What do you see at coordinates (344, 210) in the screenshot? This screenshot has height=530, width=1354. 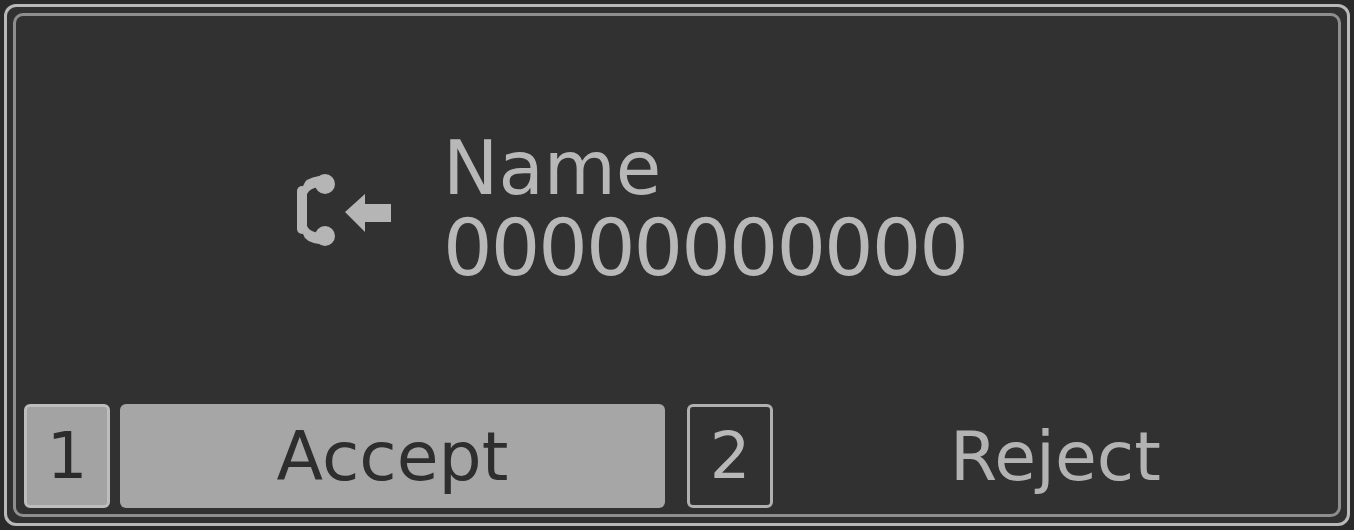 I see `incoming-call-icon` at bounding box center [344, 210].